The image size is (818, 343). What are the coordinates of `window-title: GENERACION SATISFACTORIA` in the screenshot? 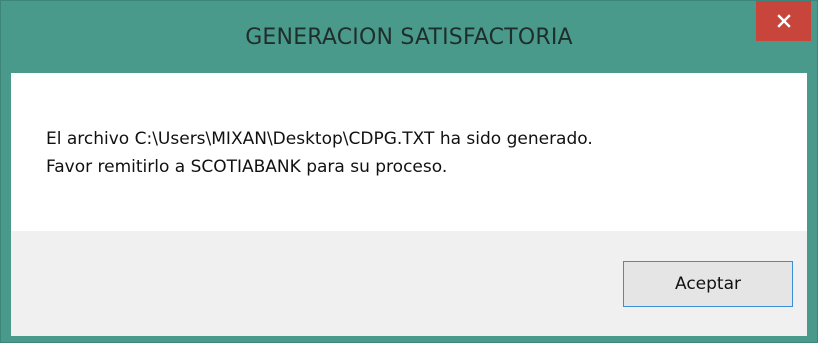 It's located at (409, 37).